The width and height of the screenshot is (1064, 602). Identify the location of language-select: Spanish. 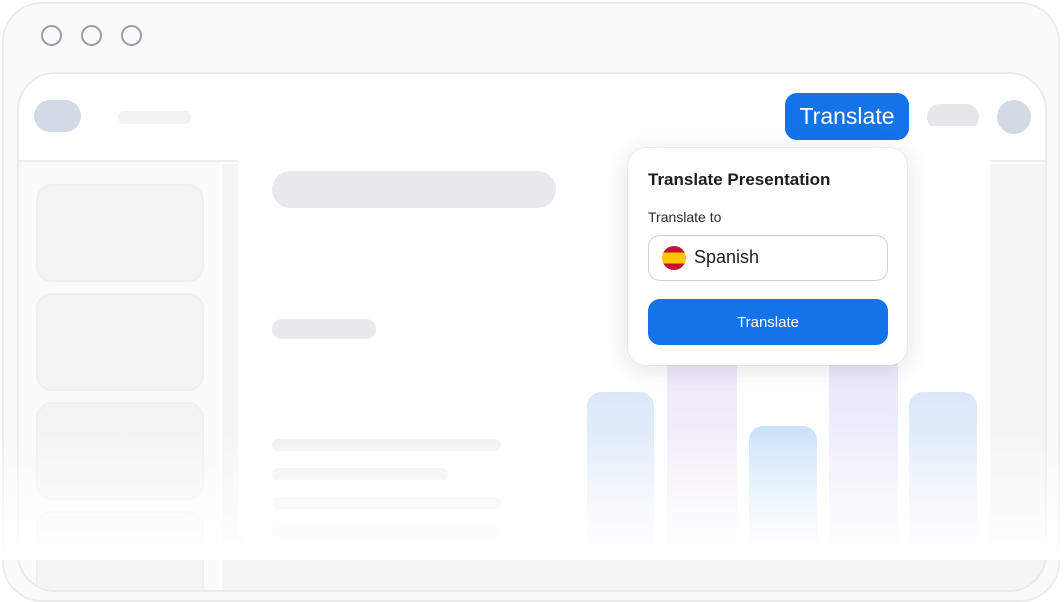
(768, 258).